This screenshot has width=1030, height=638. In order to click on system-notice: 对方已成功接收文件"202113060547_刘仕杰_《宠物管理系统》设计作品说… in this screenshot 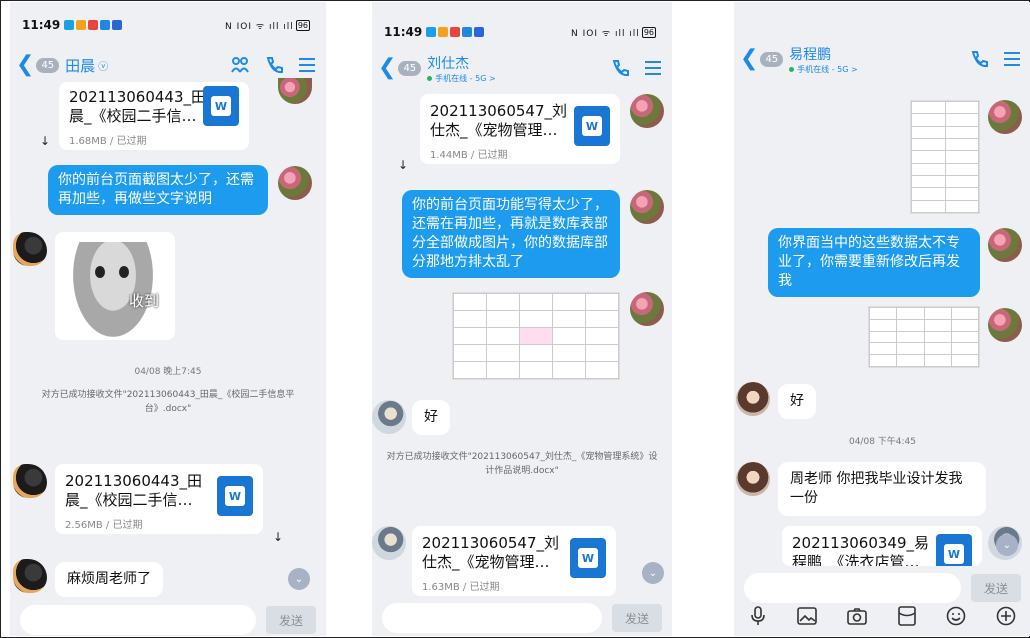, I will do `click(522, 464)`.